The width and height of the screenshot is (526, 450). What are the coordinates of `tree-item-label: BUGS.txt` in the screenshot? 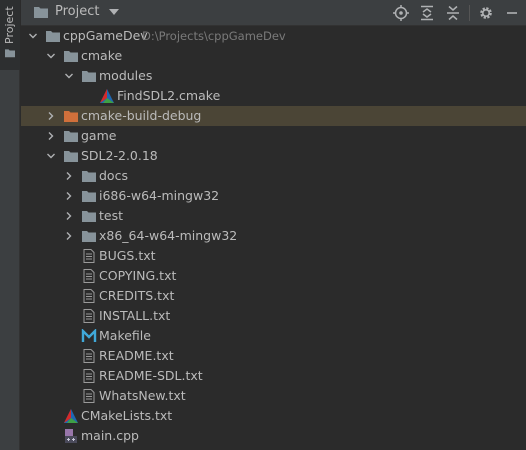 It's located at (127, 255).